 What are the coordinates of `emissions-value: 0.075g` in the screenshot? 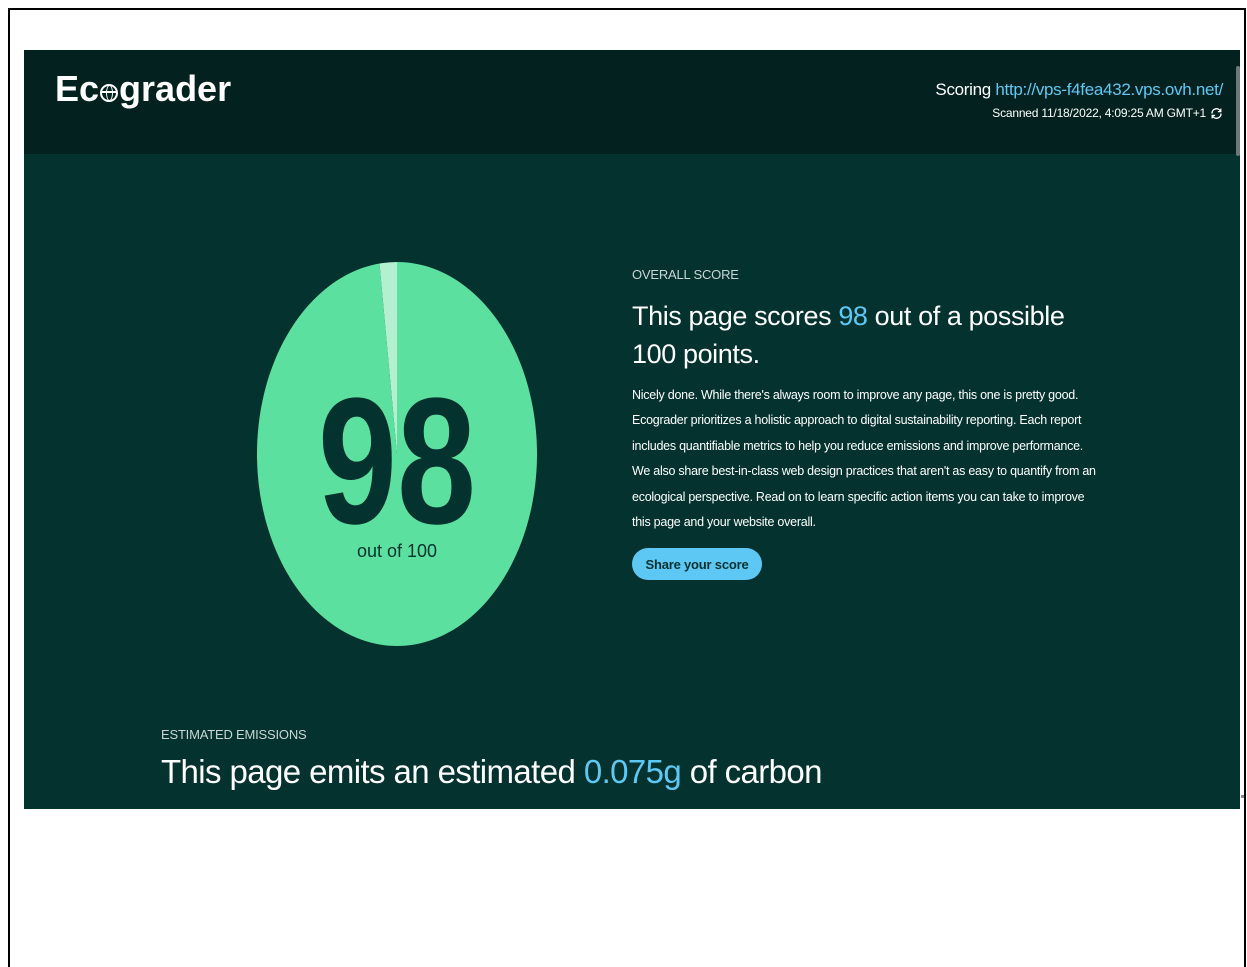 It's located at (632, 771).